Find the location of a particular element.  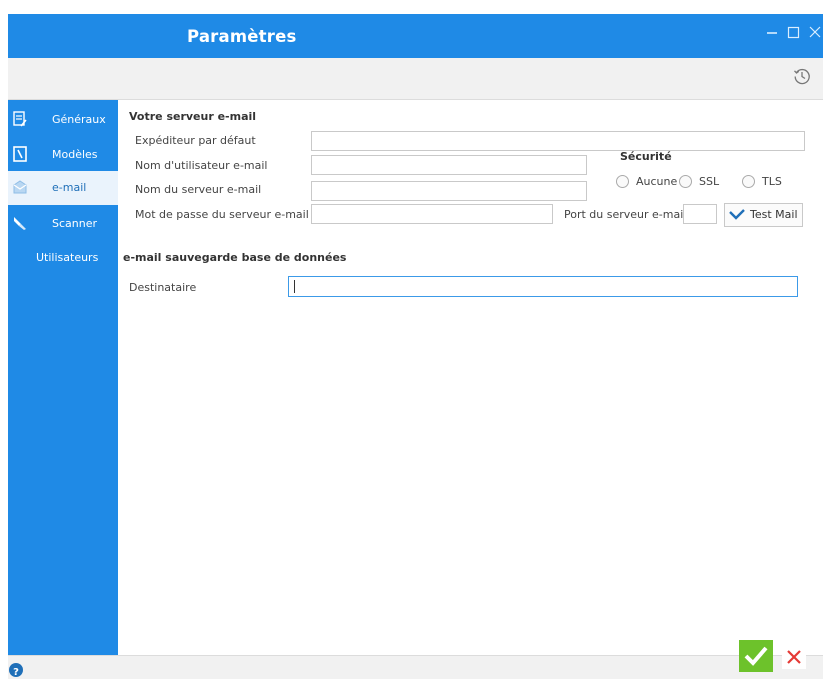

maximize-icon is located at coordinates (793, 32).